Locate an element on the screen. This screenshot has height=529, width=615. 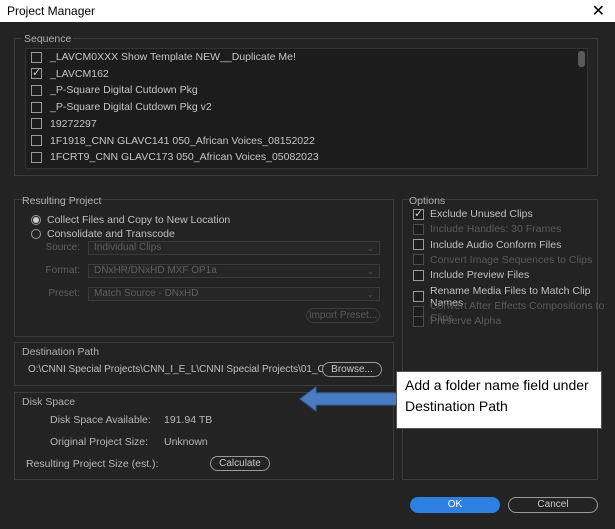
option-item: Convert Image Sequences to Clips is located at coordinates (502, 260).